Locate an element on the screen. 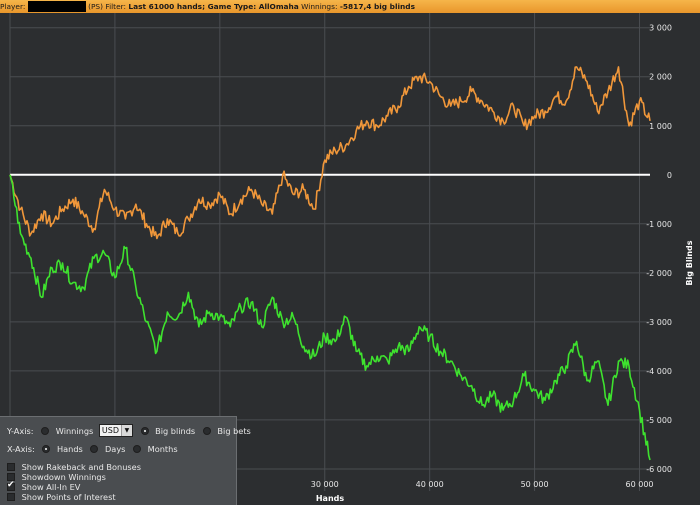  allin-ev-label: Show All-In EV is located at coordinates (51, 487).